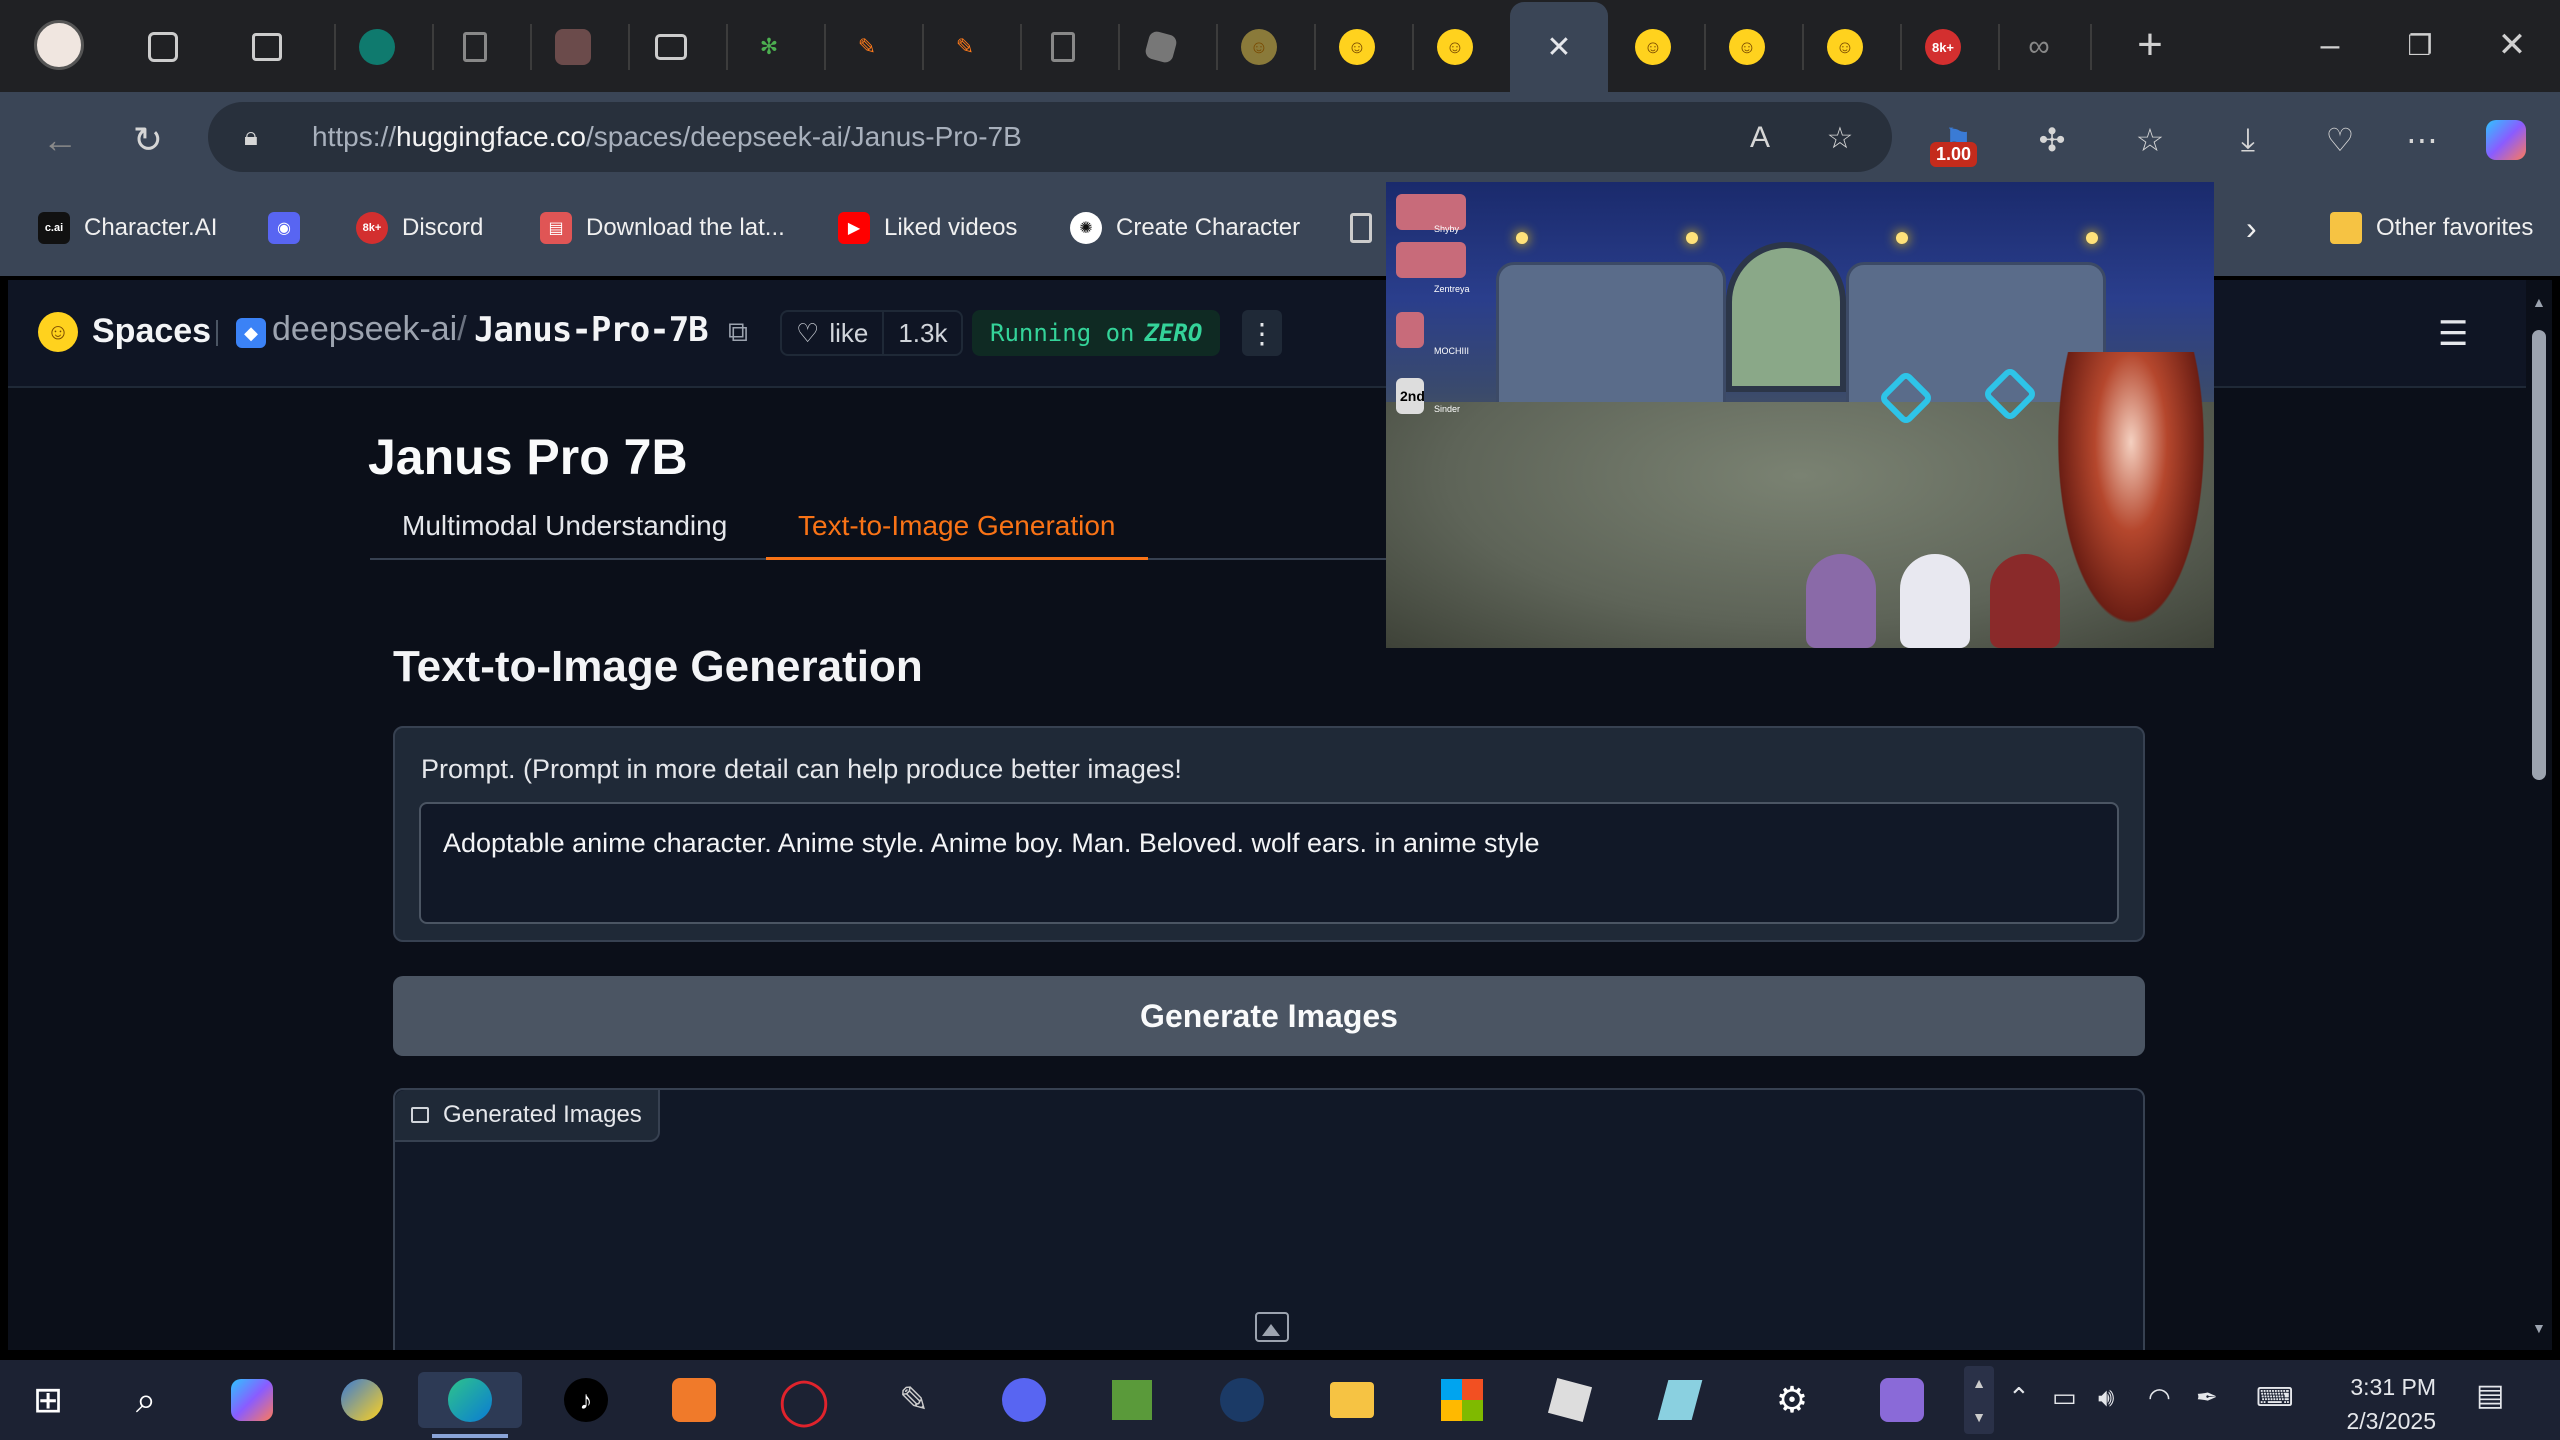 This screenshot has height=1440, width=2560. What do you see at coordinates (1269, 1016) in the screenshot?
I see `generate-images-button: Generate Images` at bounding box center [1269, 1016].